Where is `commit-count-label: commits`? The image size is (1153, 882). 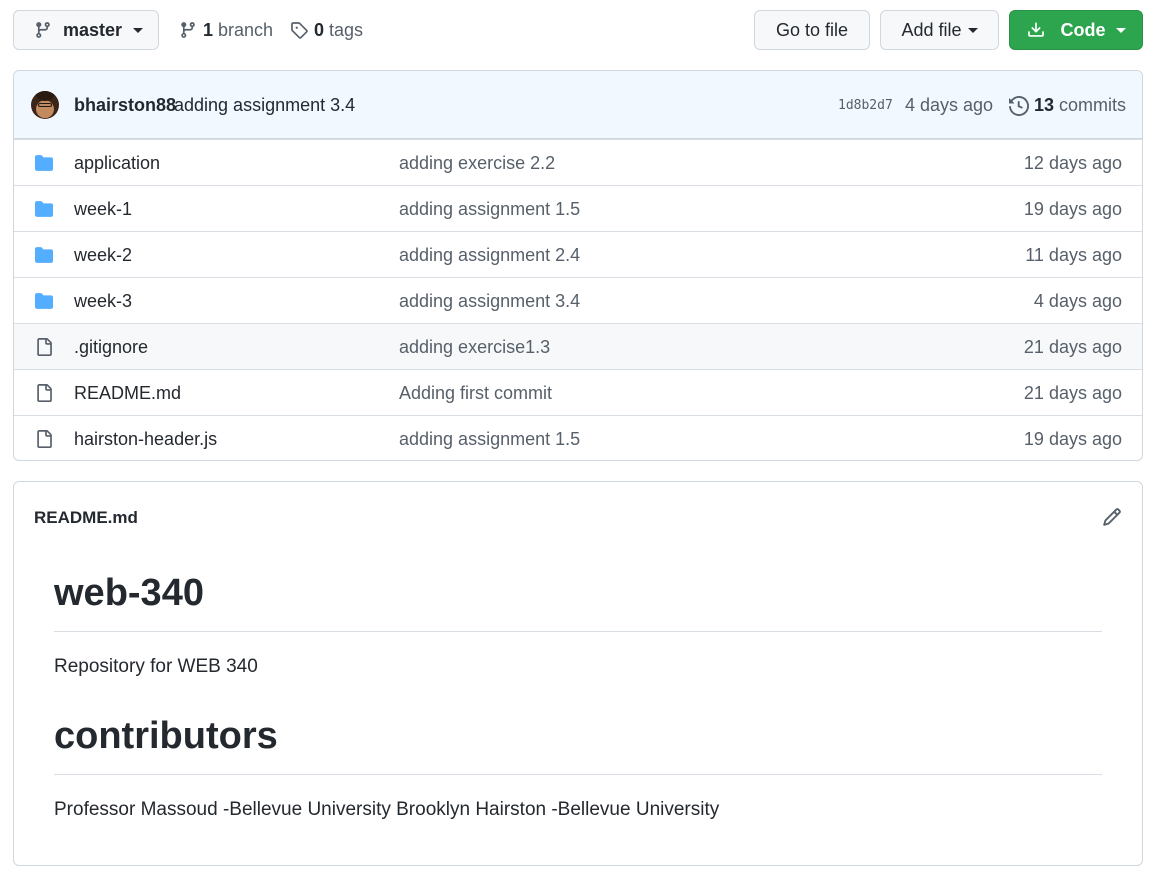
commit-count-label: commits is located at coordinates (1093, 105).